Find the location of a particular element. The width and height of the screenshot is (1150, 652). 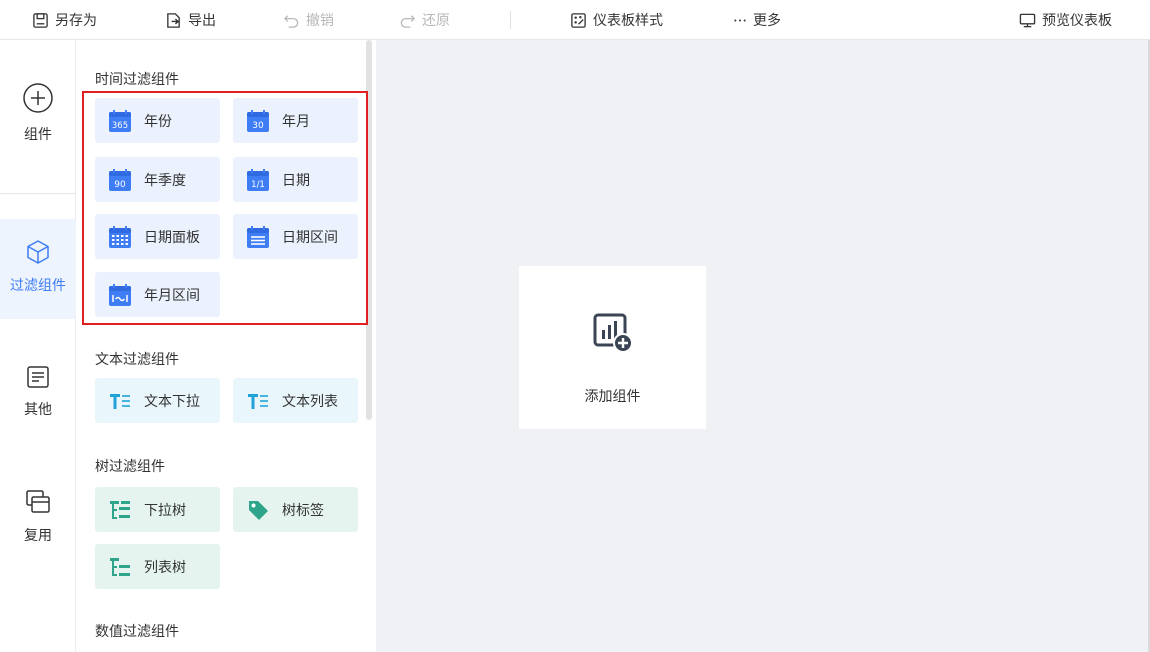

rail-item-label: 过滤组件 is located at coordinates (38, 286).